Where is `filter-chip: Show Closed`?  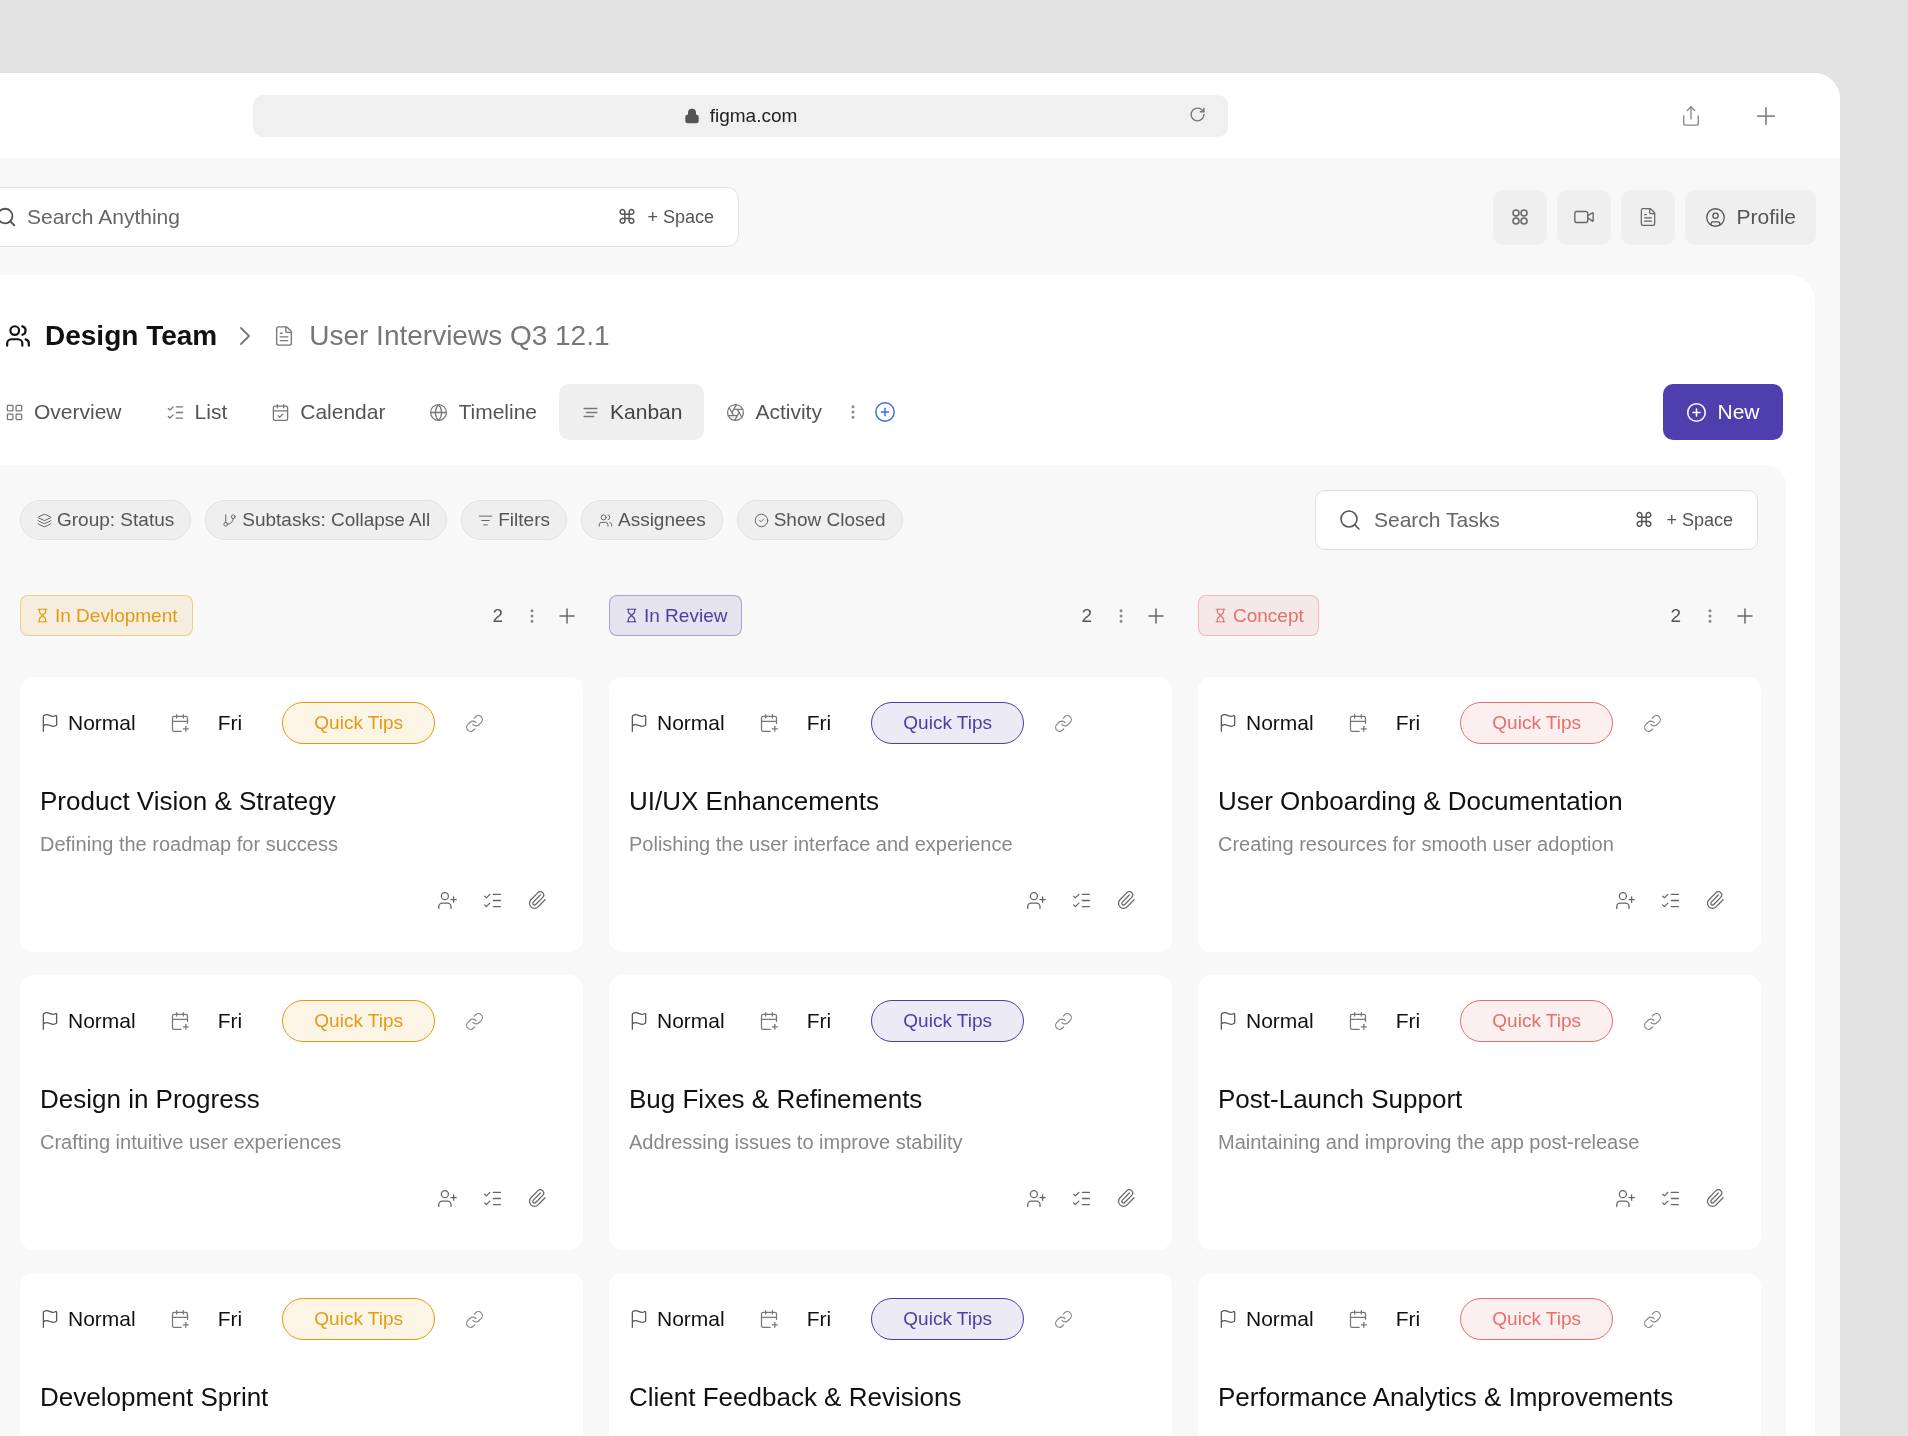 filter-chip: Show Closed is located at coordinates (819, 520).